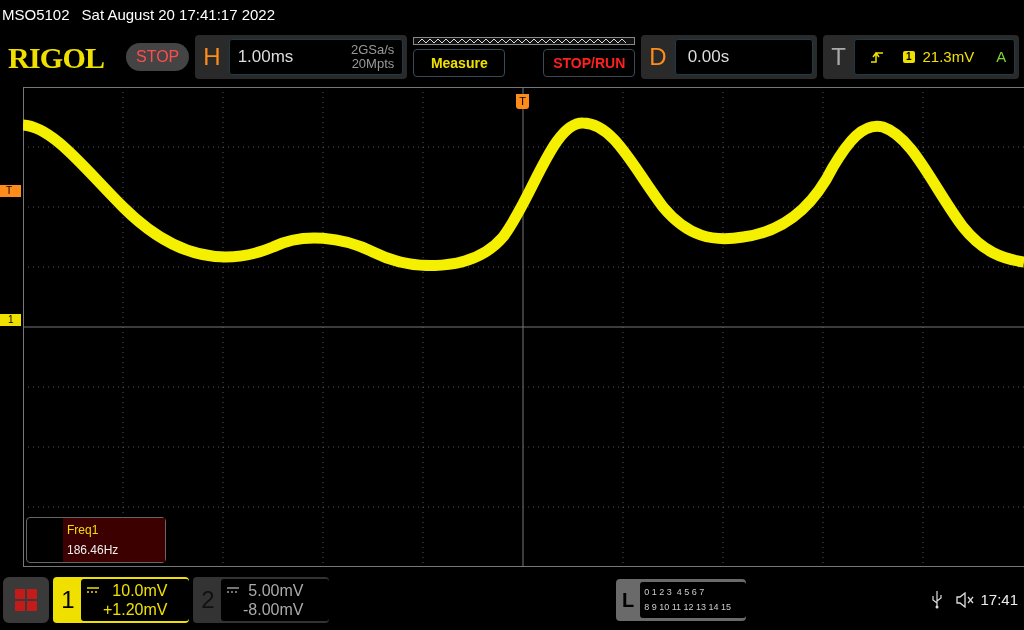  I want to click on trigger-level-marker: T, so click(10, 191).